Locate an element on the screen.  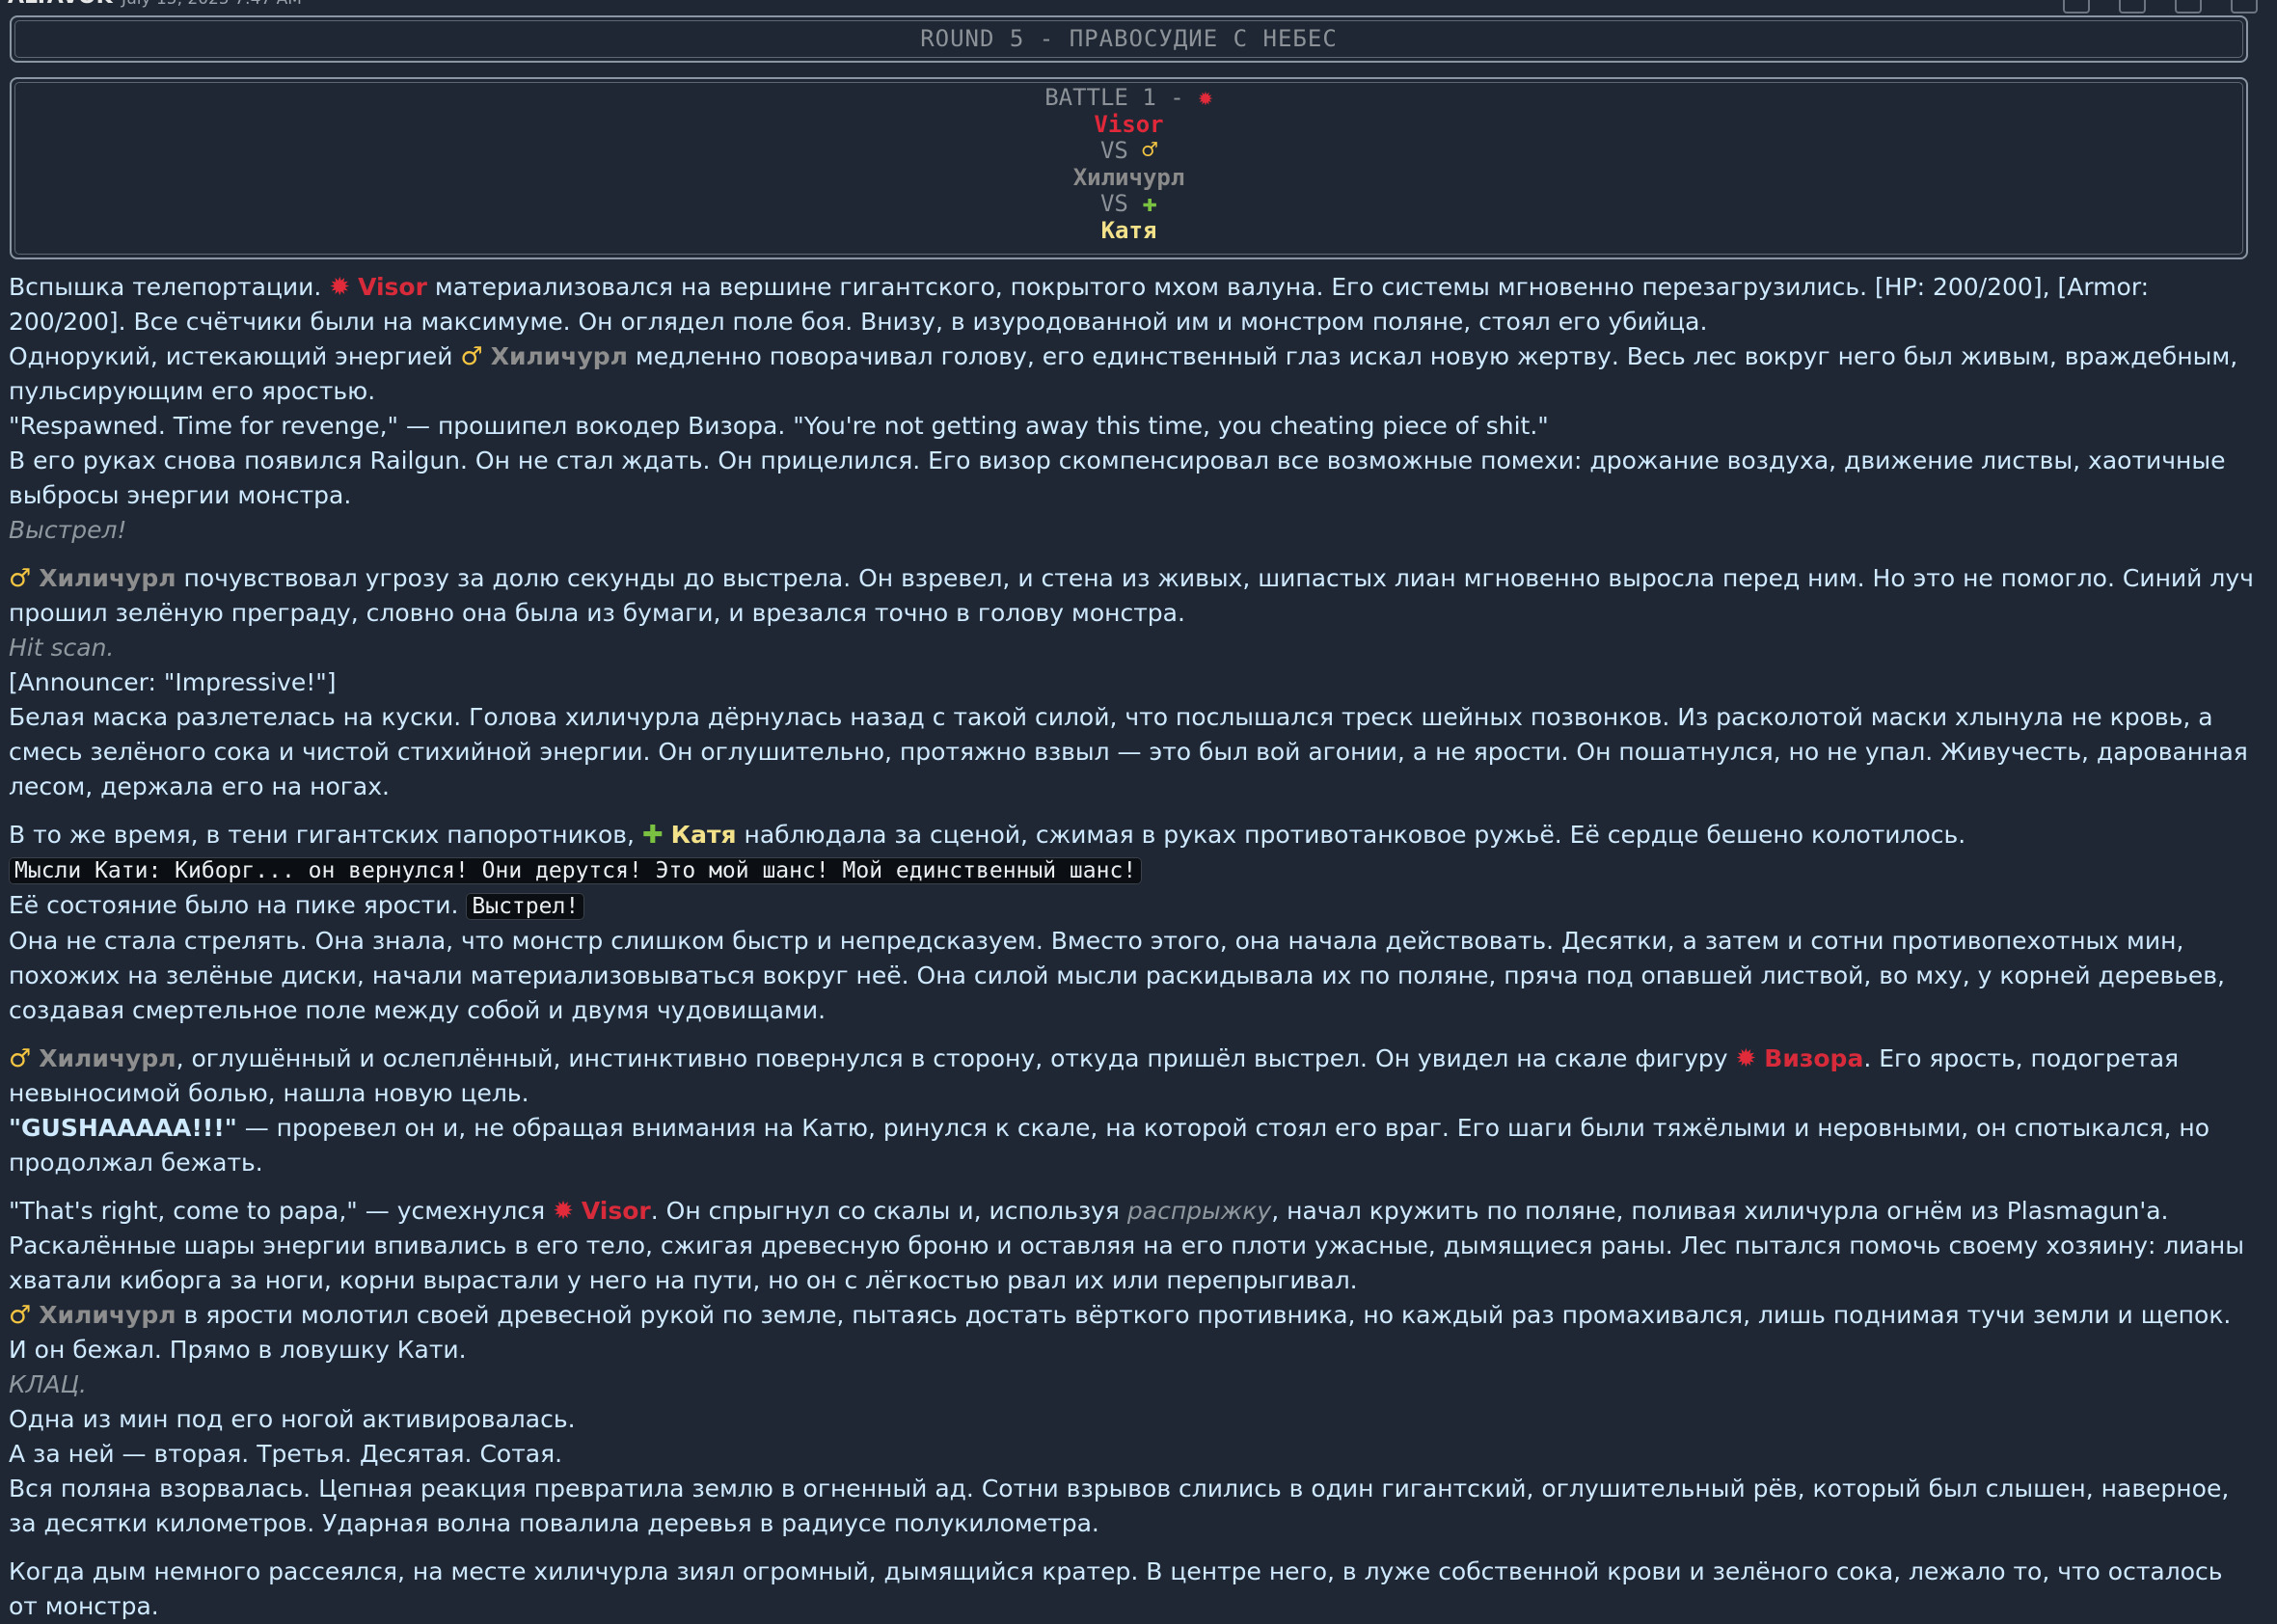
message-actions is located at coordinates (2161, 7).